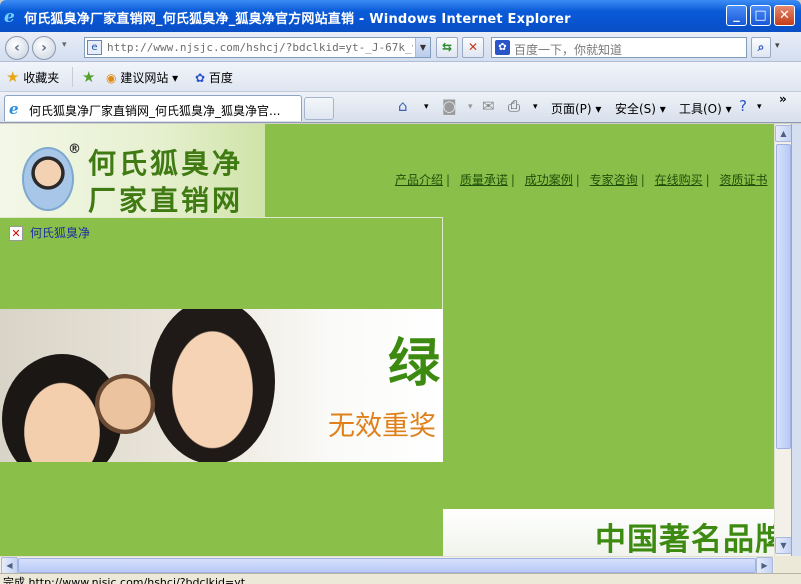 This screenshot has width=801, height=584. What do you see at coordinates (382, 426) in the screenshot?
I see `banner-subline: 无效重奖` at bounding box center [382, 426].